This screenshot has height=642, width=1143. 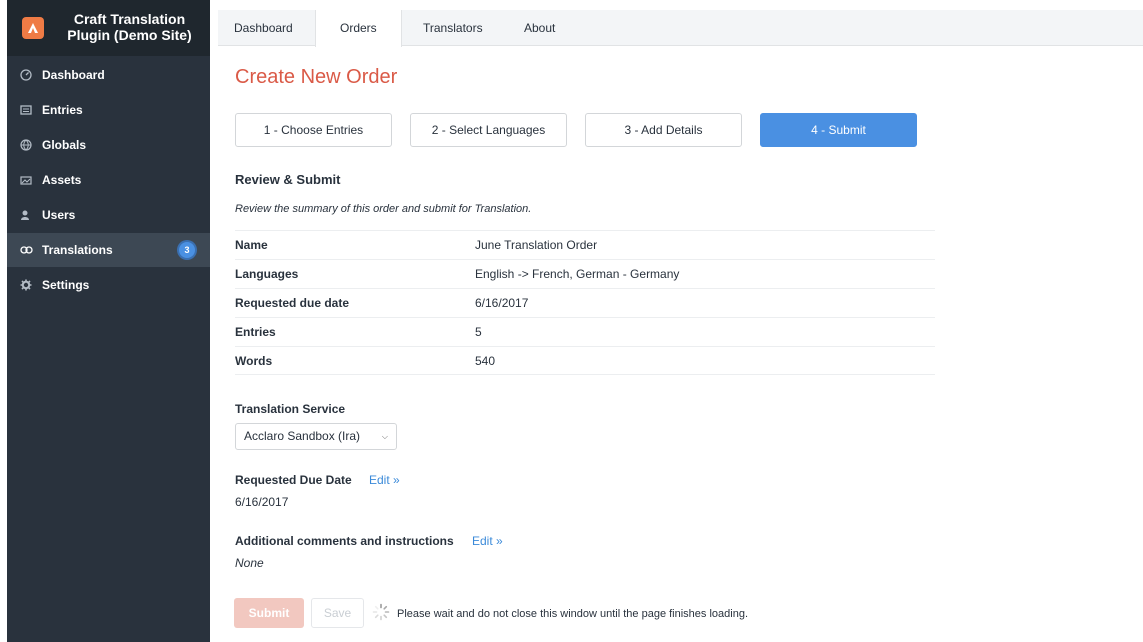 I want to click on edit-due-date-link: Edit », so click(x=384, y=480).